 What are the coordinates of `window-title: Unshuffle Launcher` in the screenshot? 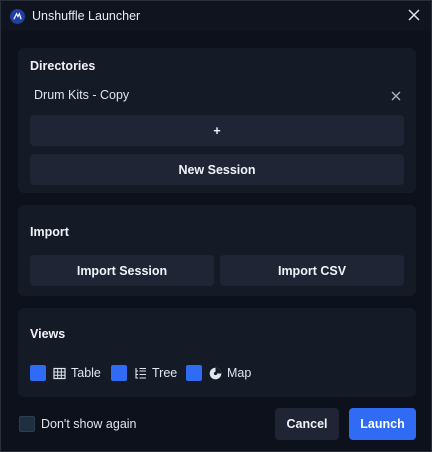 It's located at (86, 16).